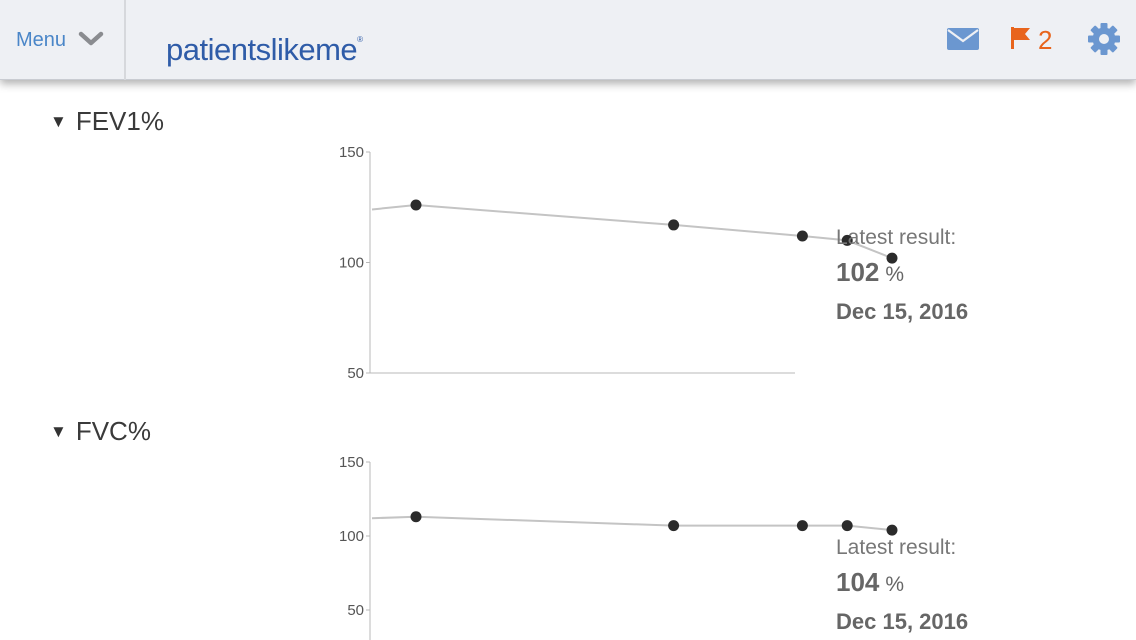 The height and width of the screenshot is (640, 1136). Describe the element at coordinates (91, 41) in the screenshot. I see `chevron-down-icon` at that location.